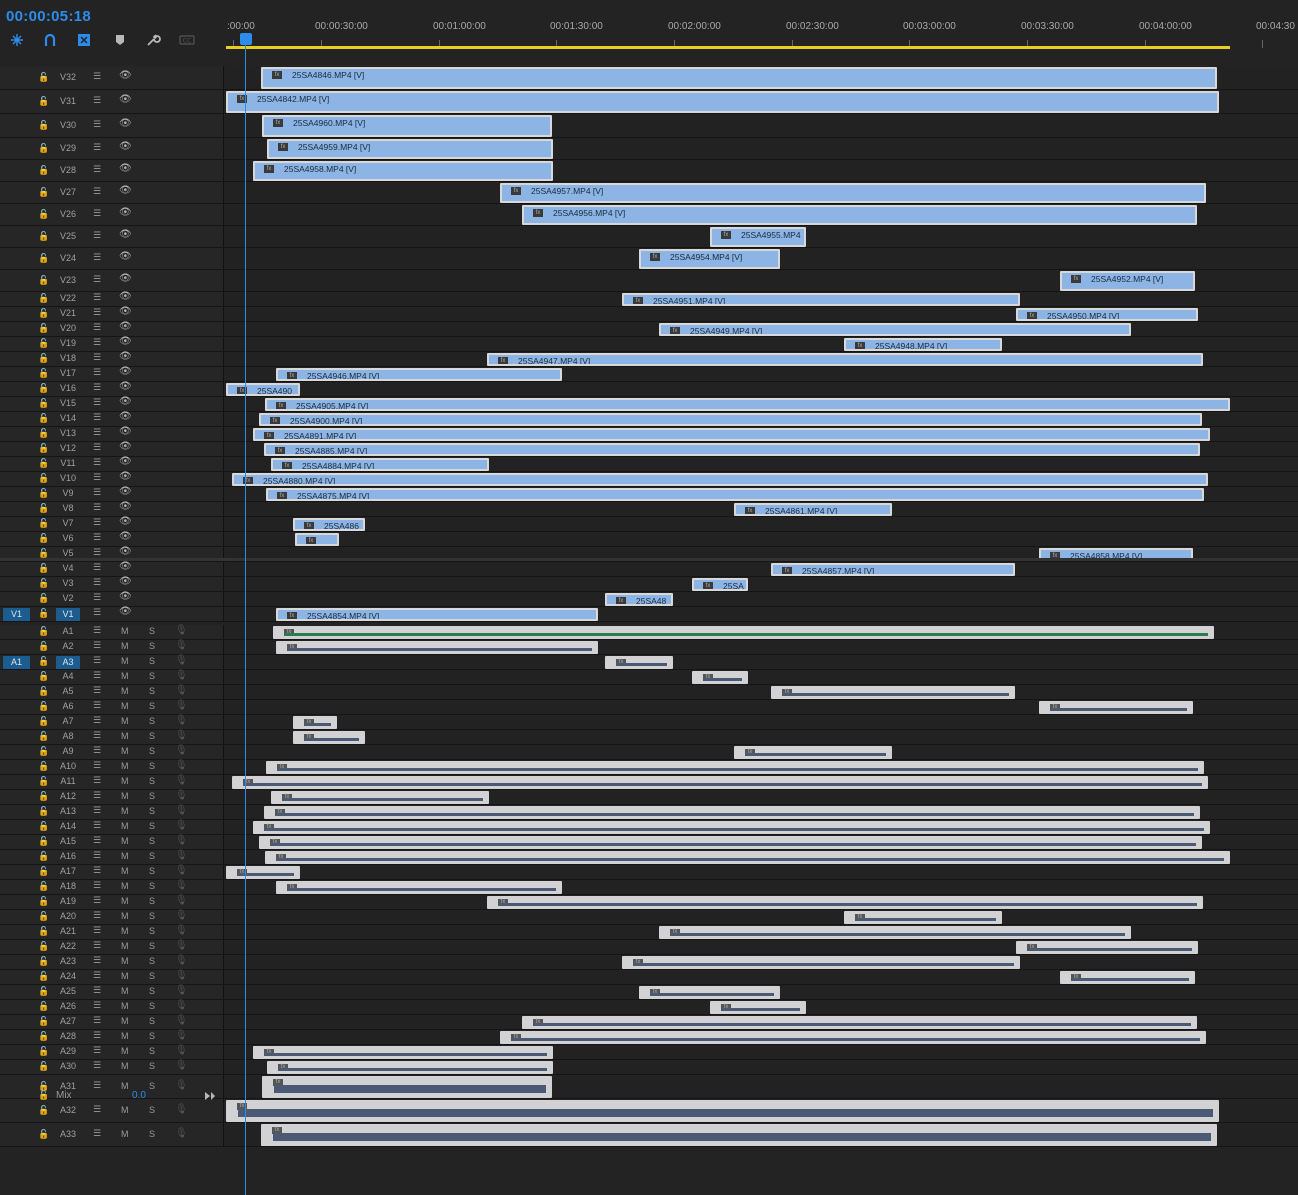 This screenshot has width=1298, height=1195. Describe the element at coordinates (68, 448) in the screenshot. I see `track-name: V12` at that location.